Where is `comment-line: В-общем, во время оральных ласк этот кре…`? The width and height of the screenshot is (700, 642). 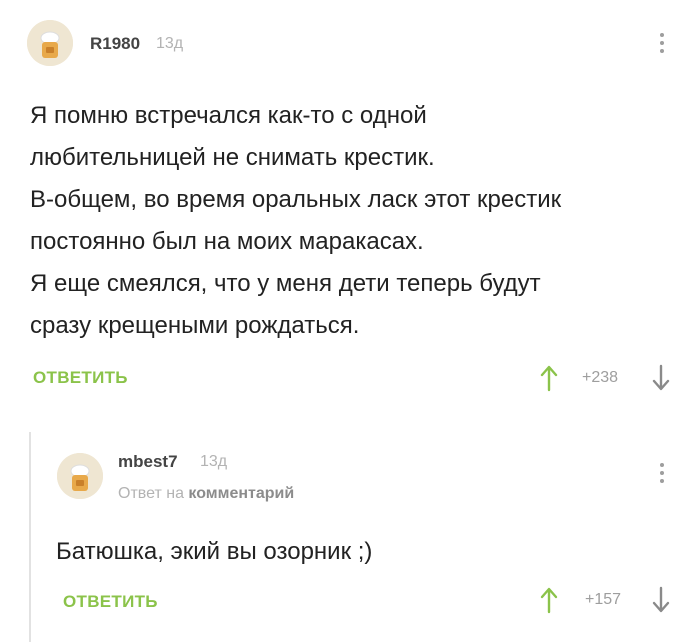 comment-line: В-общем, во время оральных ласк этот кре… is located at coordinates (296, 199).